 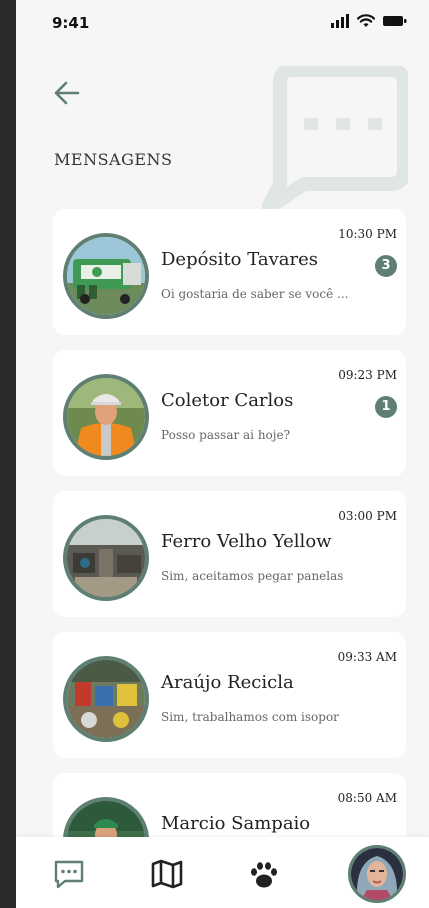 What do you see at coordinates (222, 872) in the screenshot?
I see `bottom-navigation` at bounding box center [222, 872].